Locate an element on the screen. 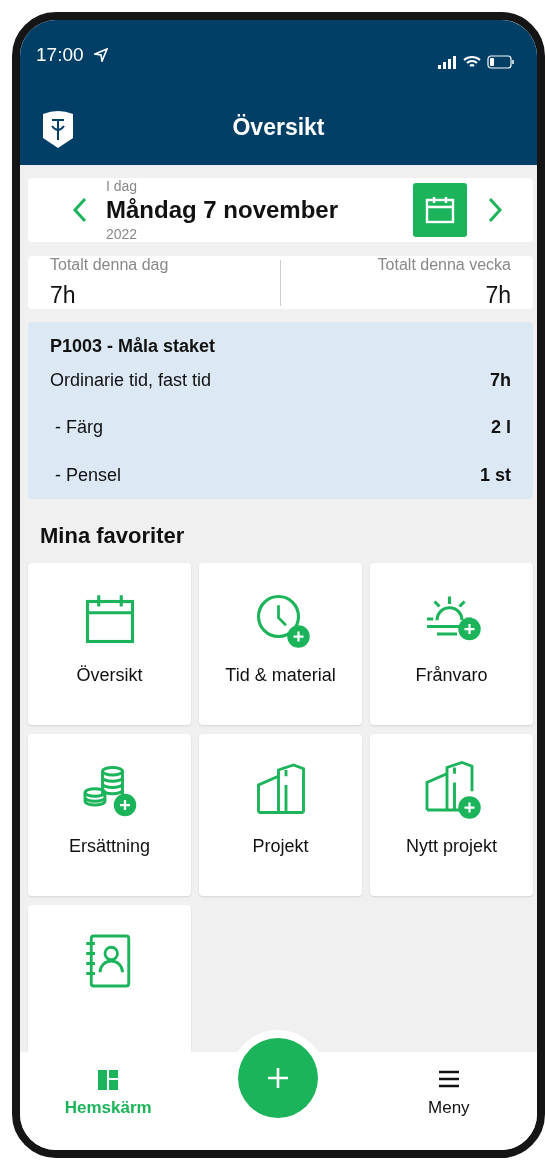 The image size is (545, 1167). location-arrow-icon is located at coordinates (100, 55).